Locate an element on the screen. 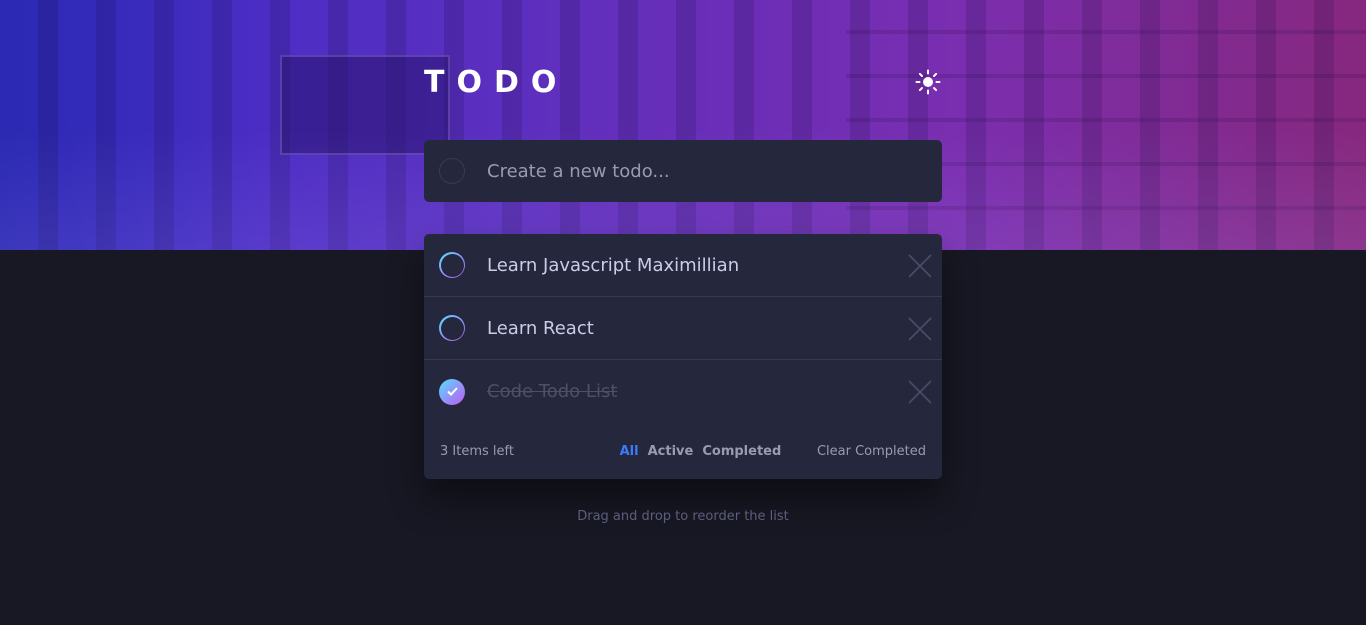 This screenshot has width=1366, height=625. items-left-count: 3 Items left is located at coordinates (477, 451).